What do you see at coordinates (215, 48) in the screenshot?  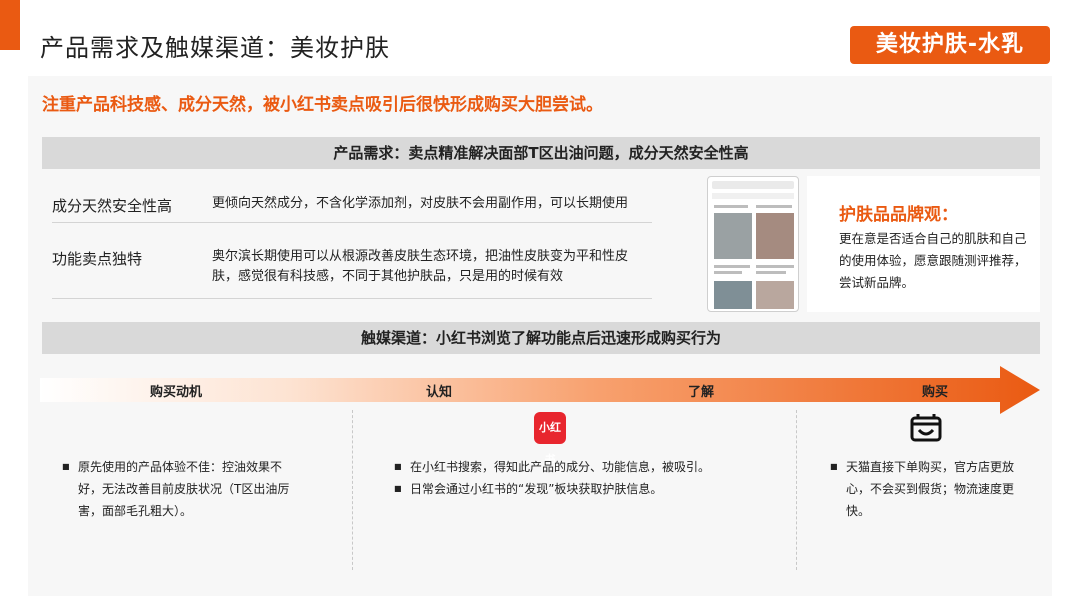 I see `page-title: 产品需求及触媒渠道：美妆护肤` at bounding box center [215, 48].